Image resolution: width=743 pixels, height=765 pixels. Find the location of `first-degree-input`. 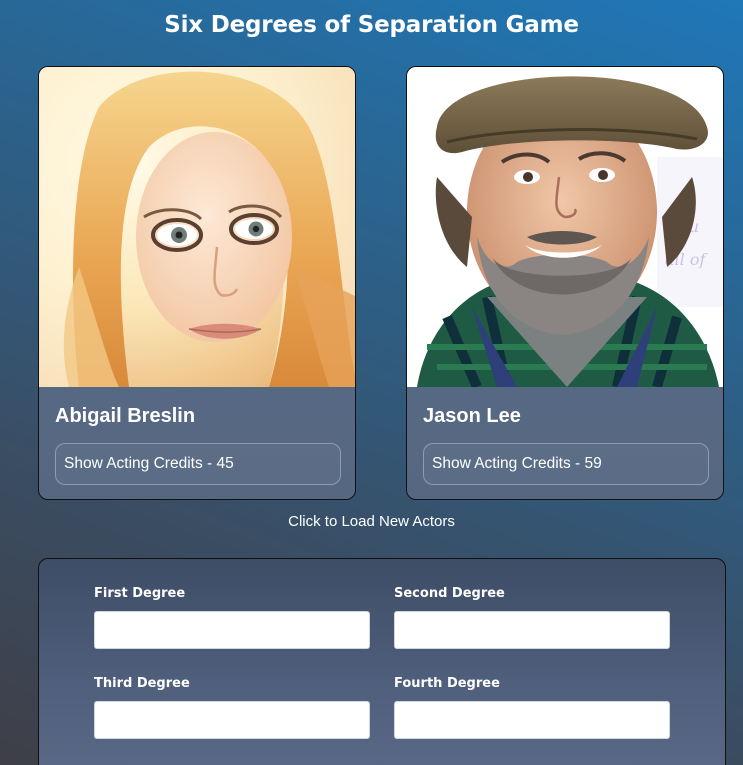

first-degree-input is located at coordinates (232, 630).